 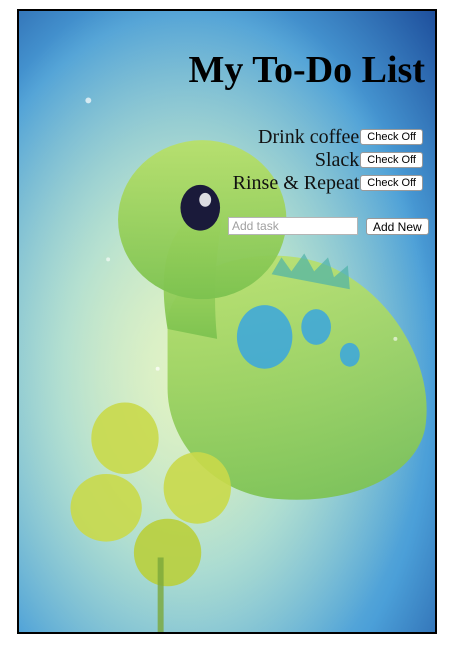 I want to click on task-item: Rinse & Repeat Check Off, so click(x=328, y=183).